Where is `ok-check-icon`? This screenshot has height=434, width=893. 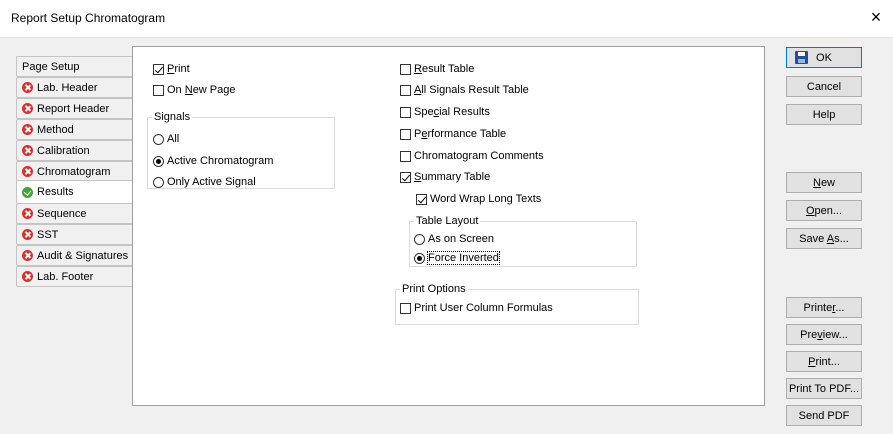 ok-check-icon is located at coordinates (27, 192).